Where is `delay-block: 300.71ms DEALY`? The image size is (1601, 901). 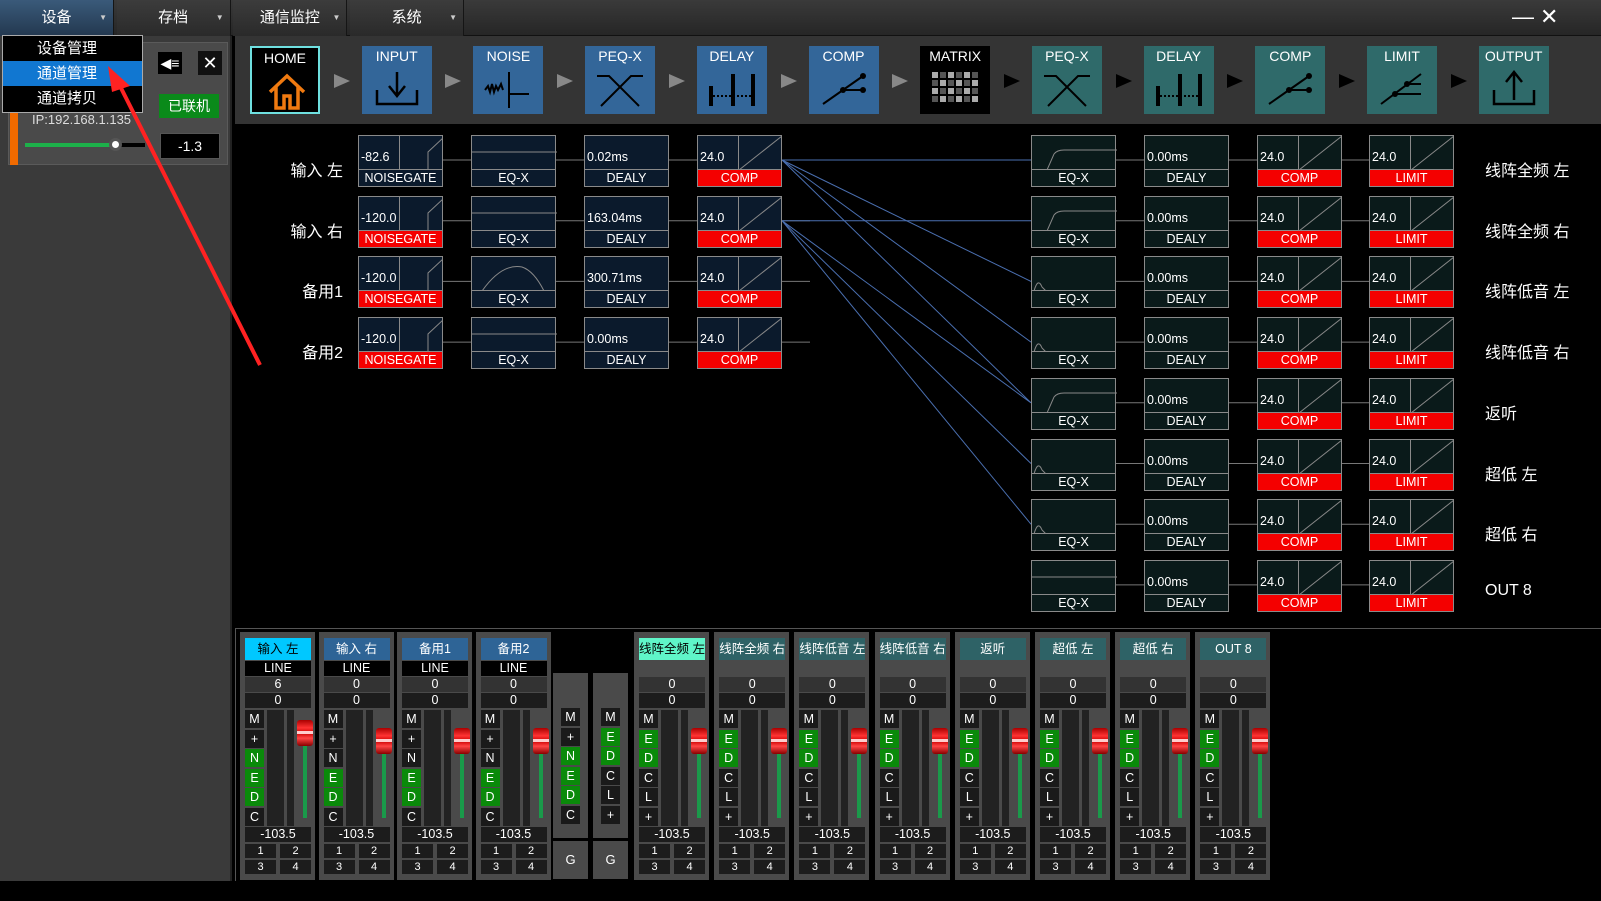
delay-block: 300.71ms DEALY is located at coordinates (626, 282).